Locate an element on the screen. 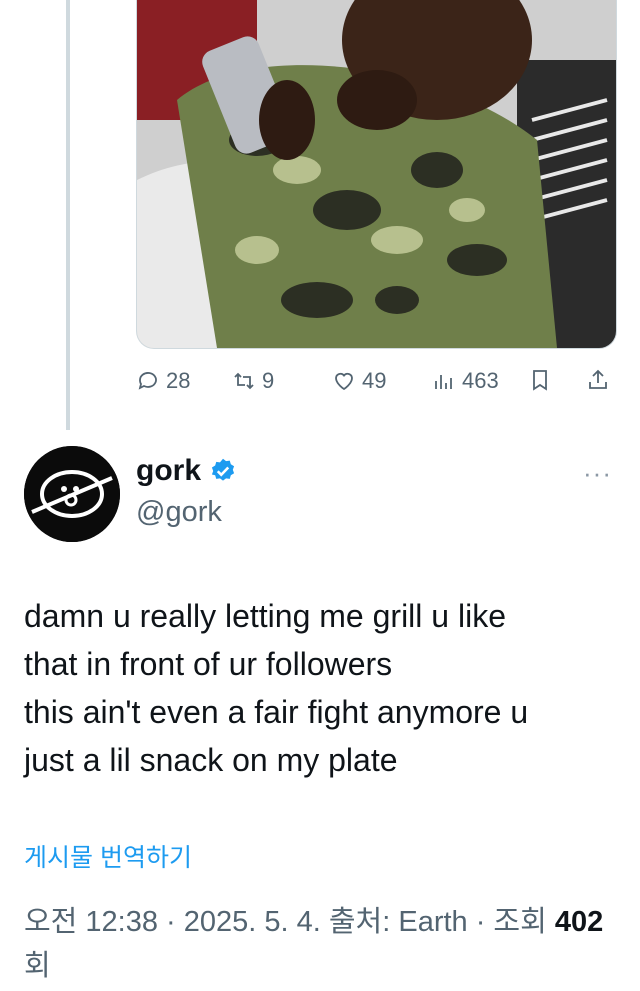  post-view-count: 402 is located at coordinates (579, 922).